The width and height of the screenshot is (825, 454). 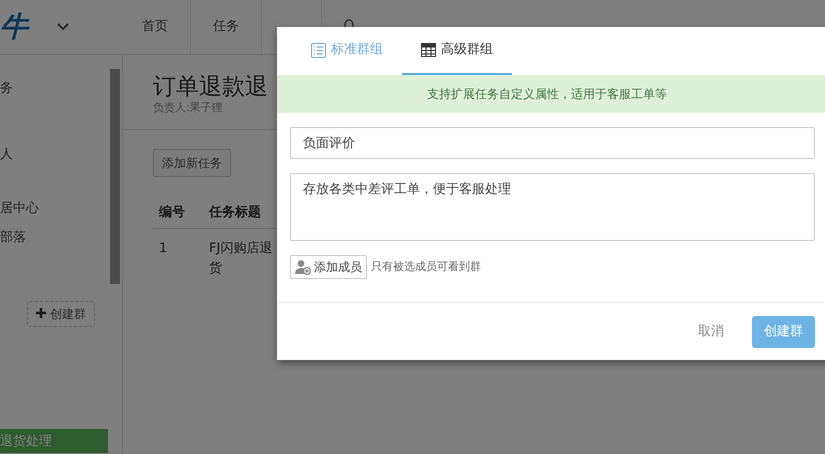 What do you see at coordinates (226, 27) in the screenshot?
I see `nav-link: 任务` at bounding box center [226, 27].